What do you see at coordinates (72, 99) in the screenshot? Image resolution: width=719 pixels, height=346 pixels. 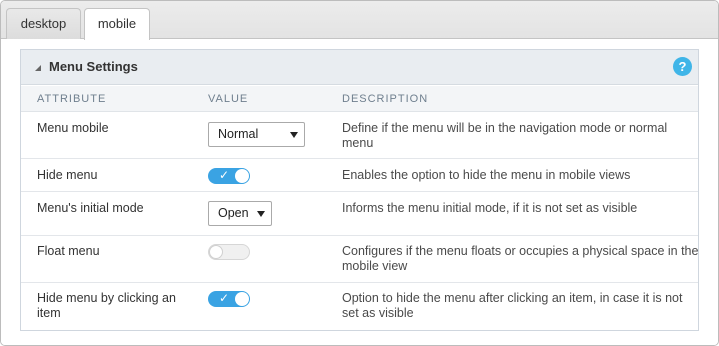 I see `column-header-attribute: ATTRIBUTE` at bounding box center [72, 99].